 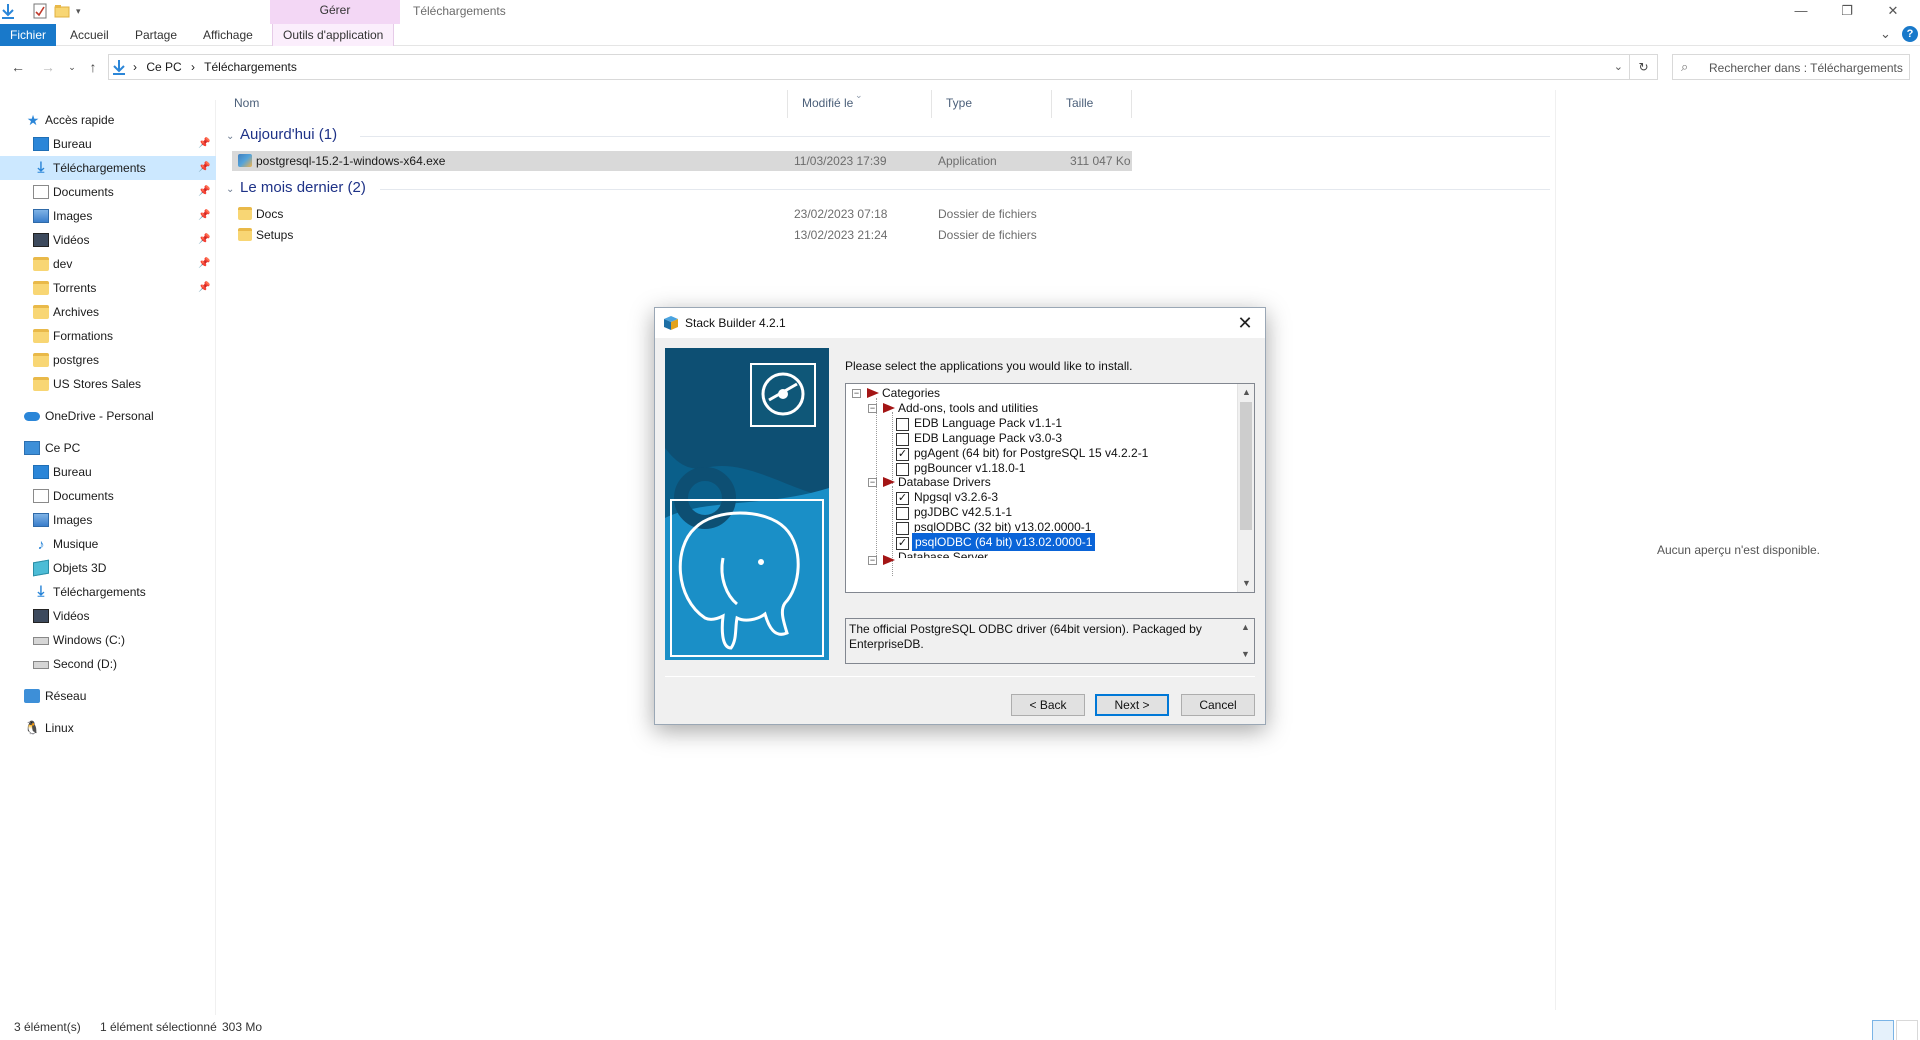 What do you see at coordinates (40, 11) in the screenshot?
I see `properties-icon` at bounding box center [40, 11].